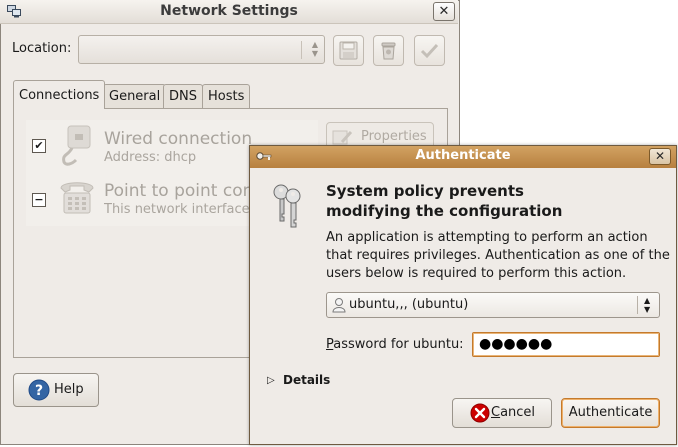 This screenshot has width=678, height=447. Describe the element at coordinates (178, 139) in the screenshot. I see `wired-connection-title: Wired connection` at that location.